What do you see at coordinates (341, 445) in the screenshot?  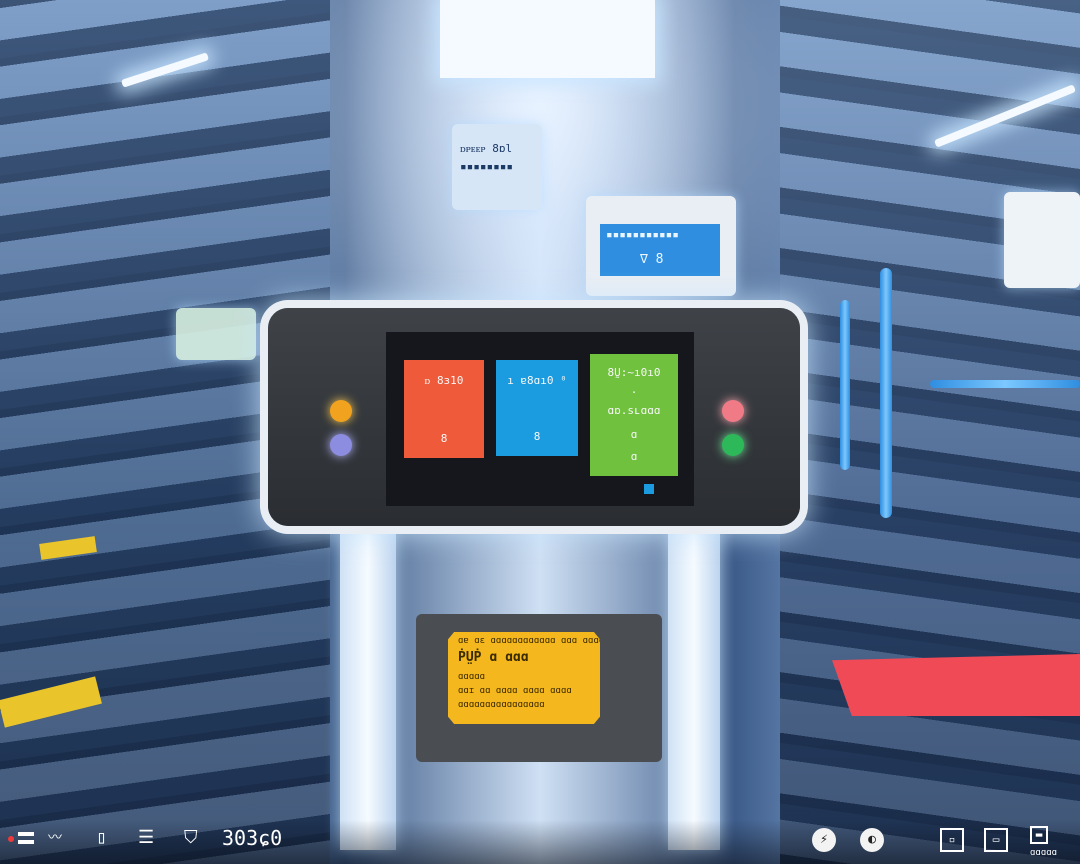 I see `led-violet` at bounding box center [341, 445].